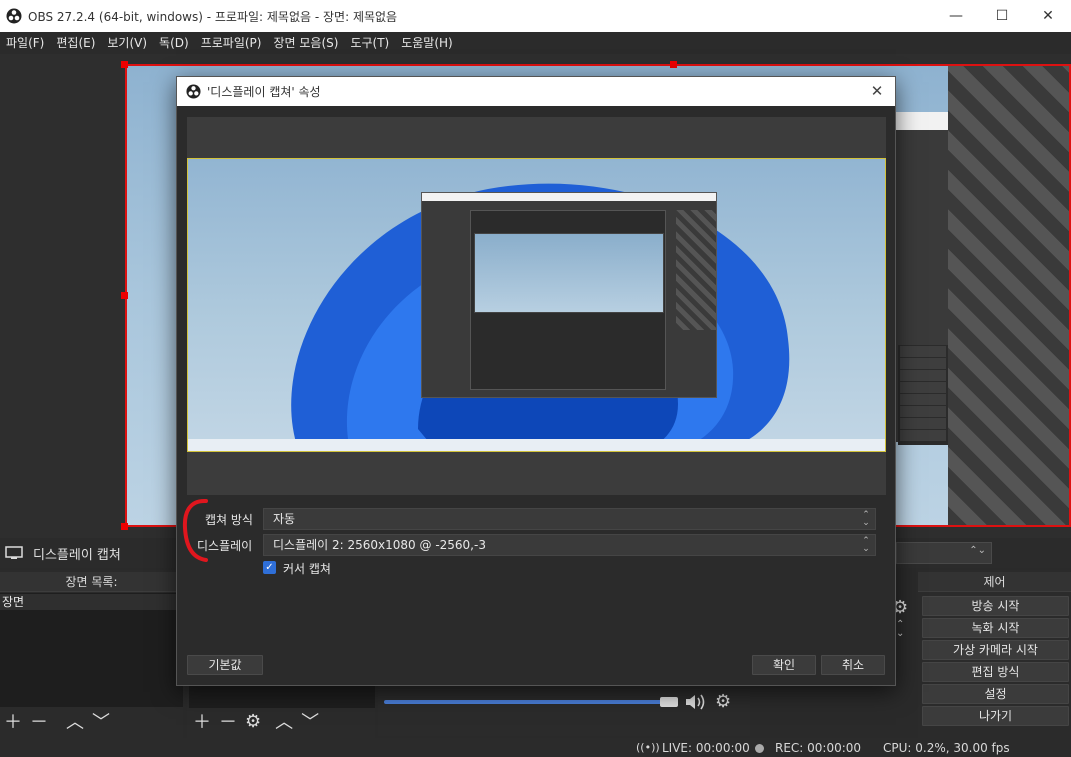 This screenshot has width=1071, height=757. What do you see at coordinates (225, 665) in the screenshot?
I see `defaults-button: 기본값` at bounding box center [225, 665].